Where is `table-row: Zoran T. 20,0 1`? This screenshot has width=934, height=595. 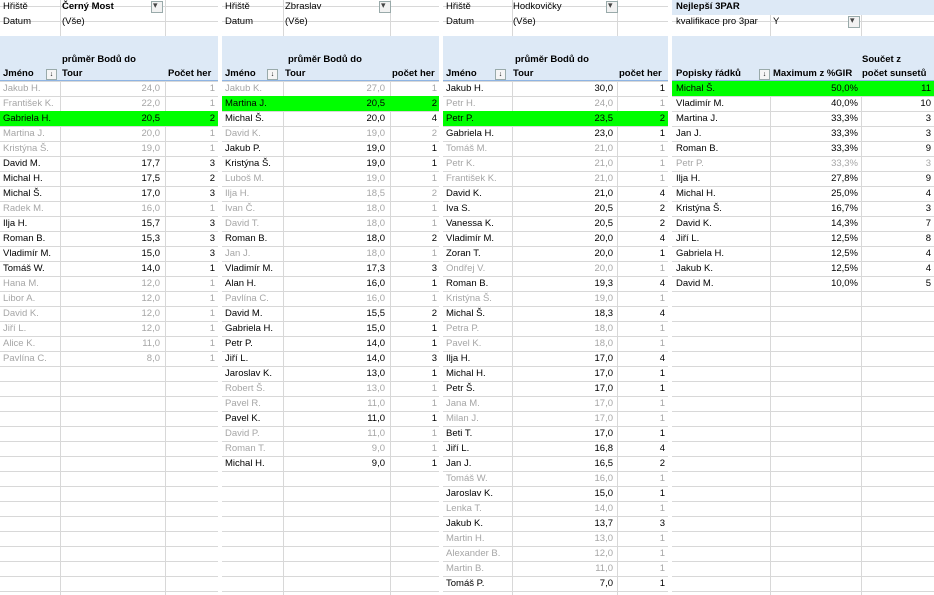 table-row: Zoran T. 20,0 1 is located at coordinates (555, 253).